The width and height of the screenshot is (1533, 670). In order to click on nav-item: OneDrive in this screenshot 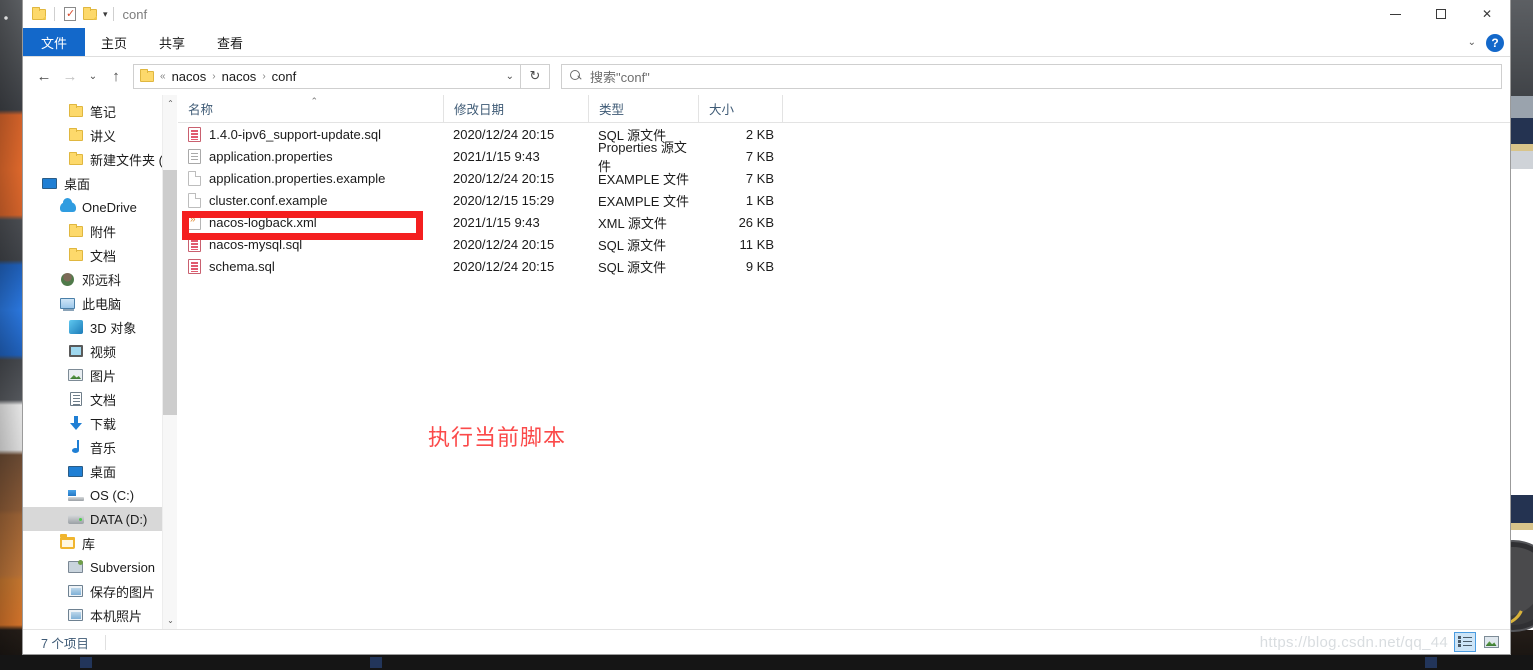, I will do `click(100, 207)`.